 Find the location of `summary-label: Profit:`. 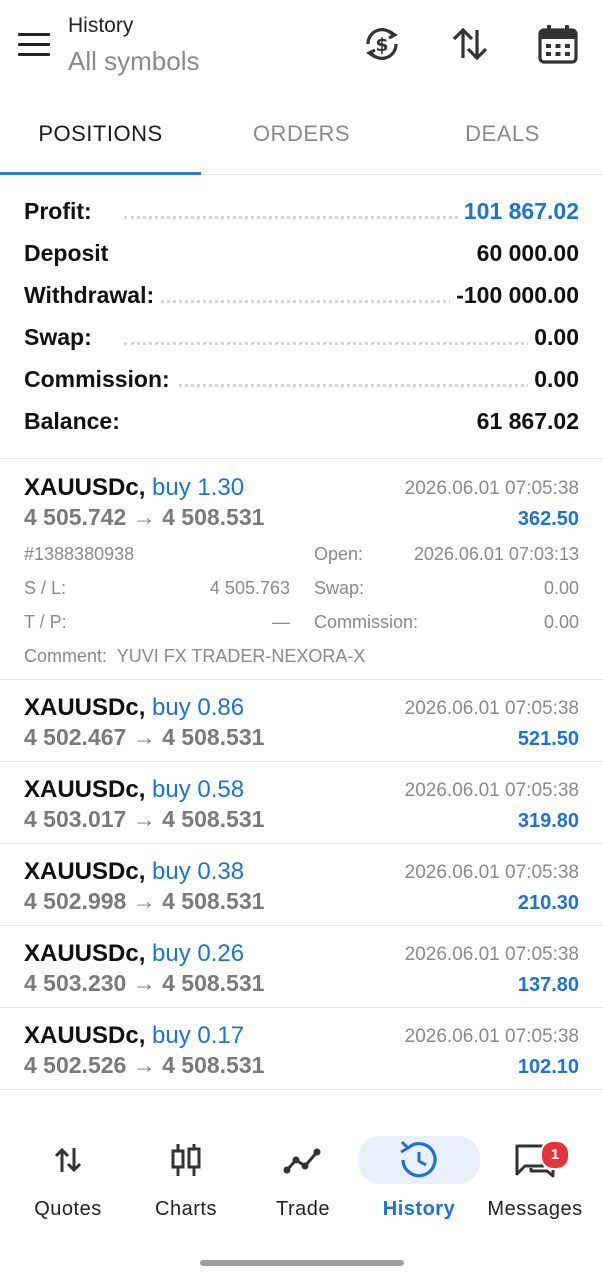

summary-label: Profit: is located at coordinates (61, 211).